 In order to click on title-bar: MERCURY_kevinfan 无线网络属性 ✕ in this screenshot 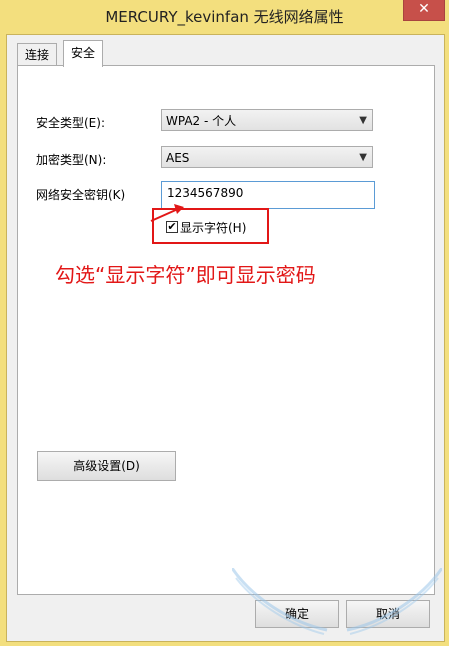, I will do `click(224, 17)`.